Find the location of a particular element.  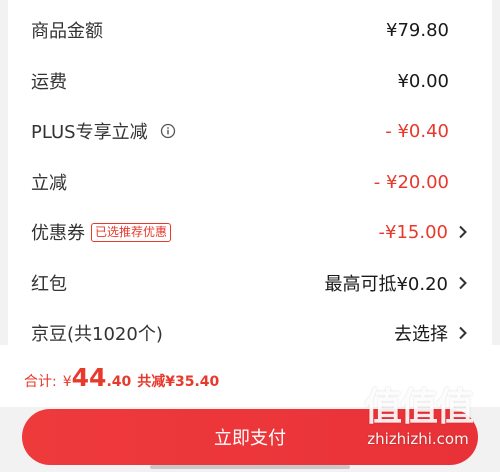

currency-symbol: ¥ is located at coordinates (67, 382).